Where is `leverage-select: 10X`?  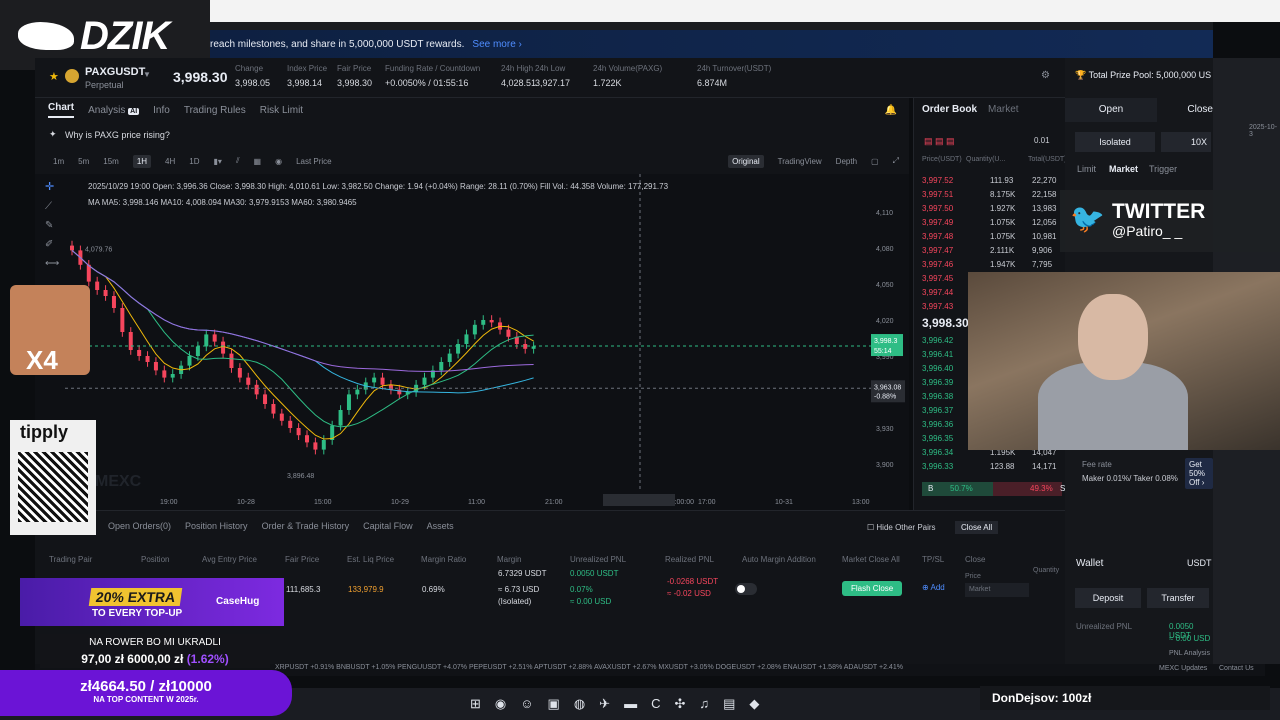
leverage-select: 10X is located at coordinates (1186, 142).